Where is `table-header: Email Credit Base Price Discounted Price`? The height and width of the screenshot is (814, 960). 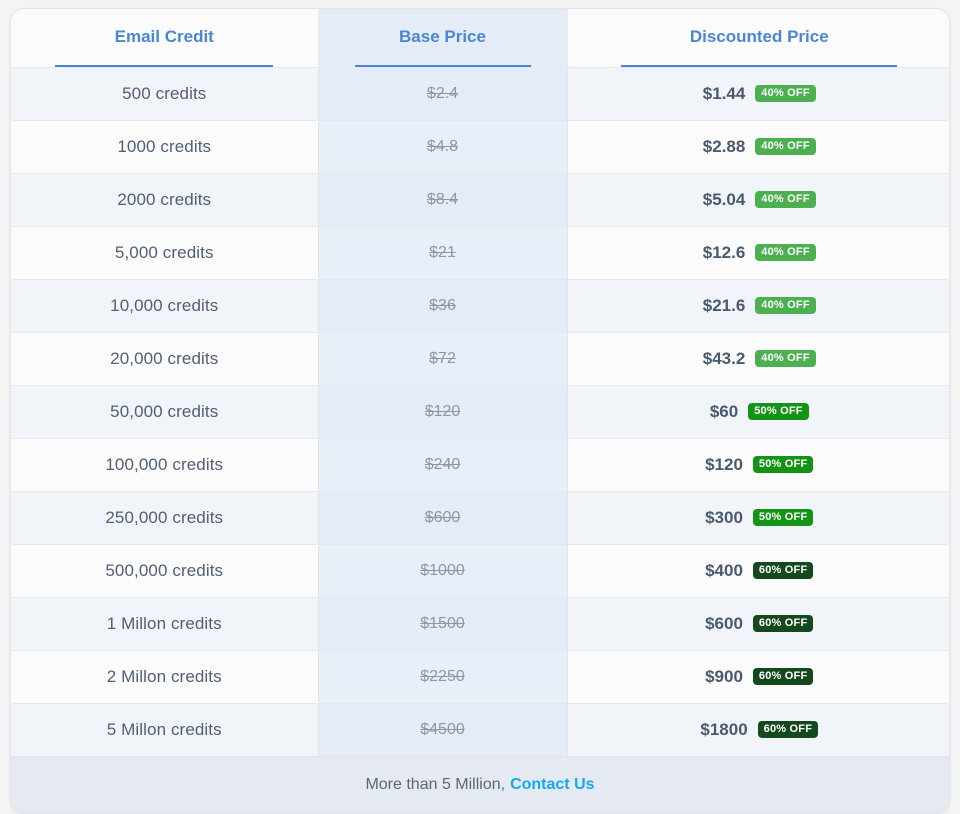 table-header: Email Credit Base Price Discounted Price is located at coordinates (480, 38).